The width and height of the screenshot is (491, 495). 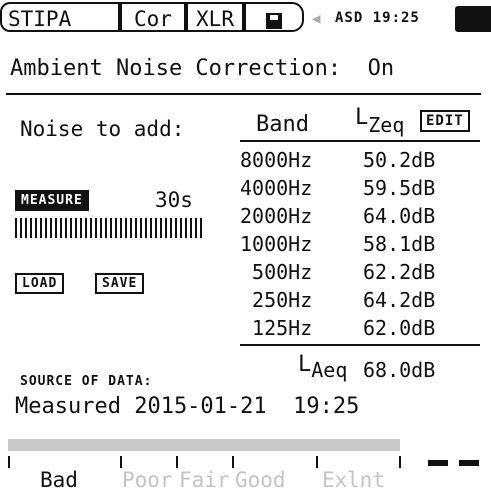 I want to click on title-divider, so click(x=243, y=94).